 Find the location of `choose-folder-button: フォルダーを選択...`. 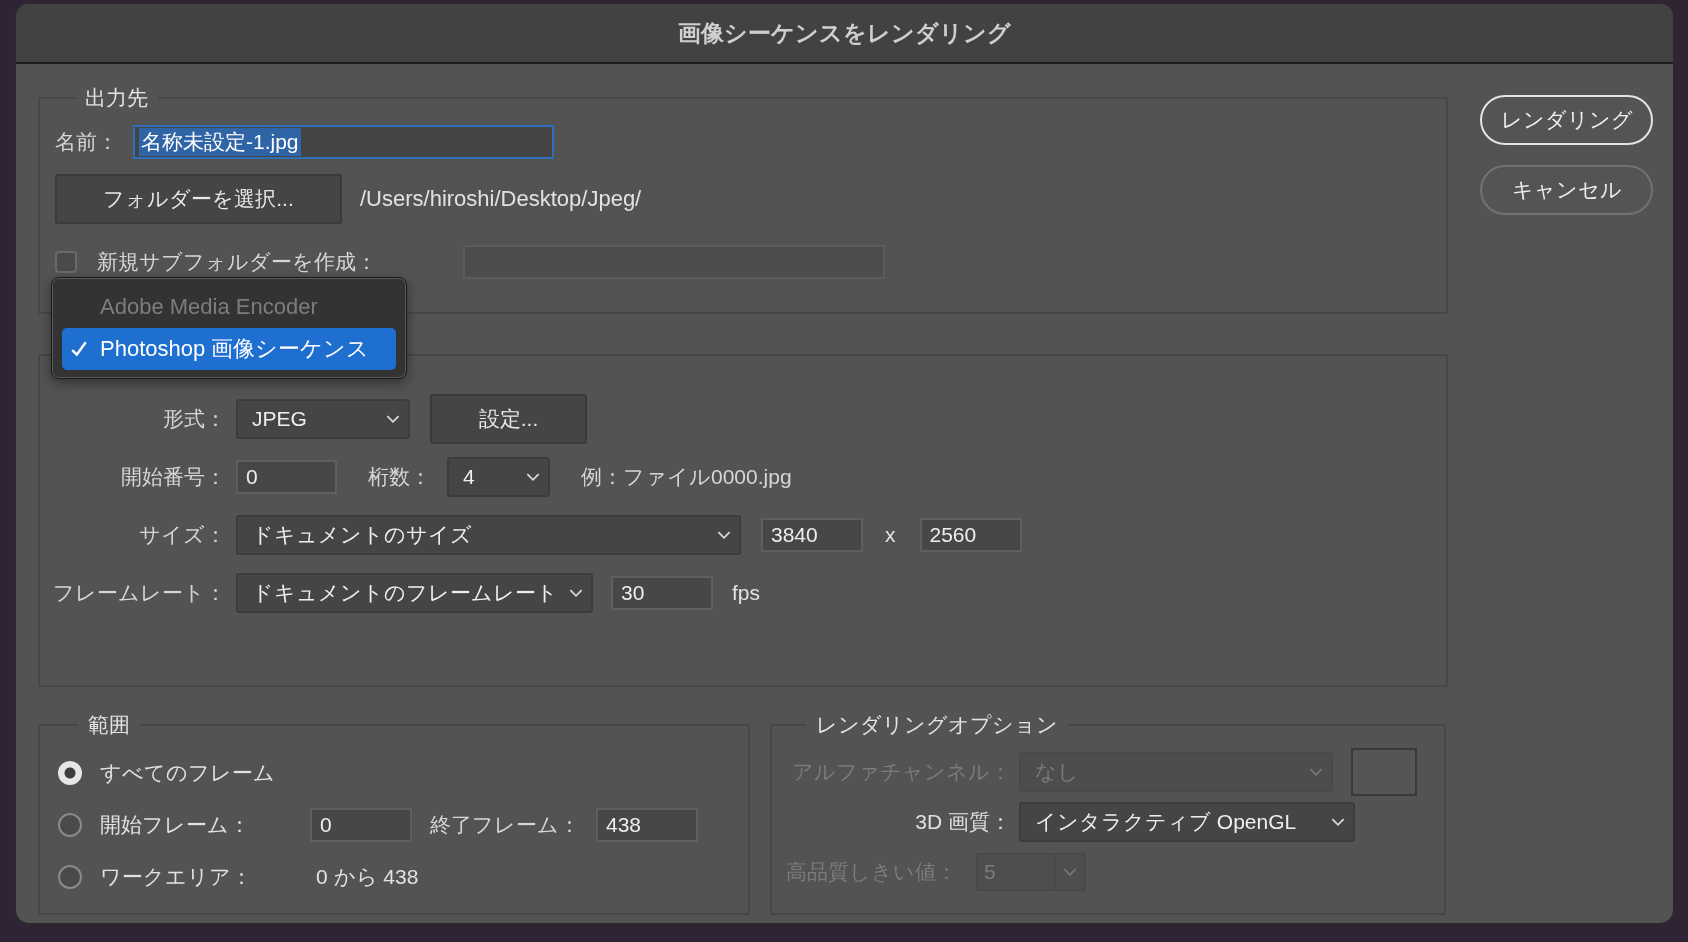

choose-folder-button: フォルダーを選択... is located at coordinates (198, 199).